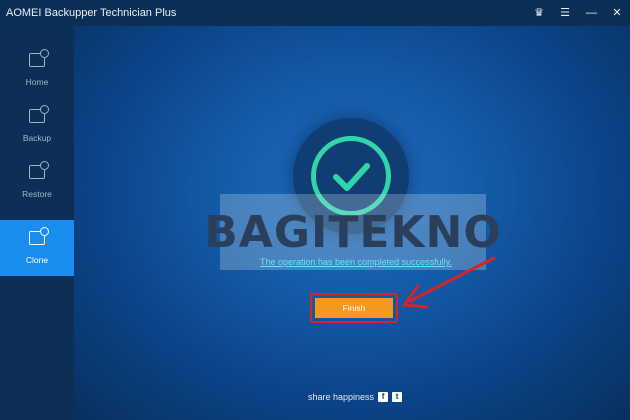 The image size is (630, 420). What do you see at coordinates (39, 114) in the screenshot?
I see `backup-monitor-icon` at bounding box center [39, 114].